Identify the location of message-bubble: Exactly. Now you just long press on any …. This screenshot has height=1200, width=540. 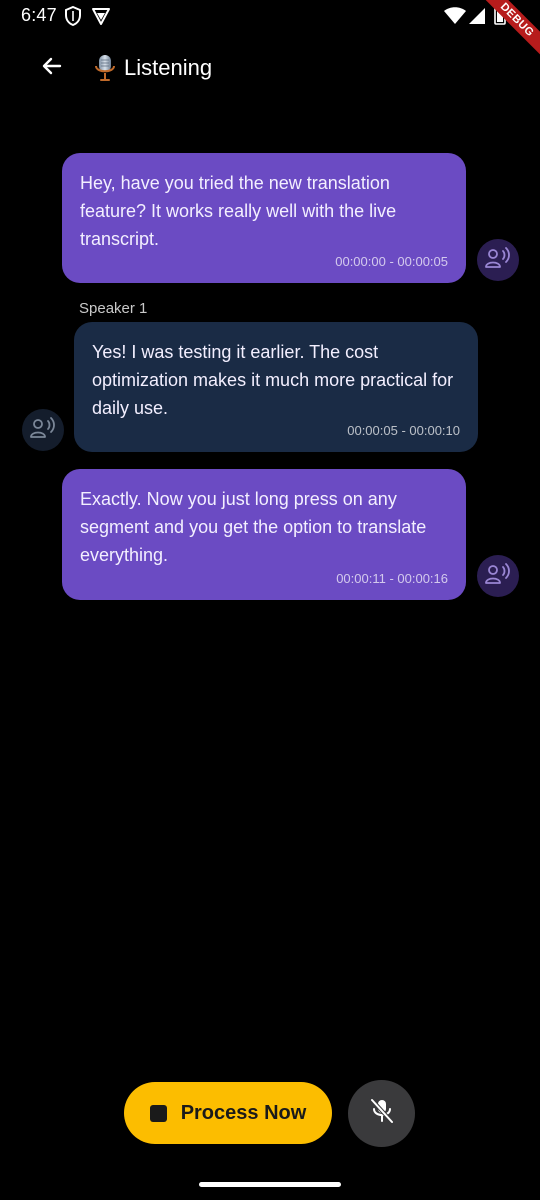
(264, 534).